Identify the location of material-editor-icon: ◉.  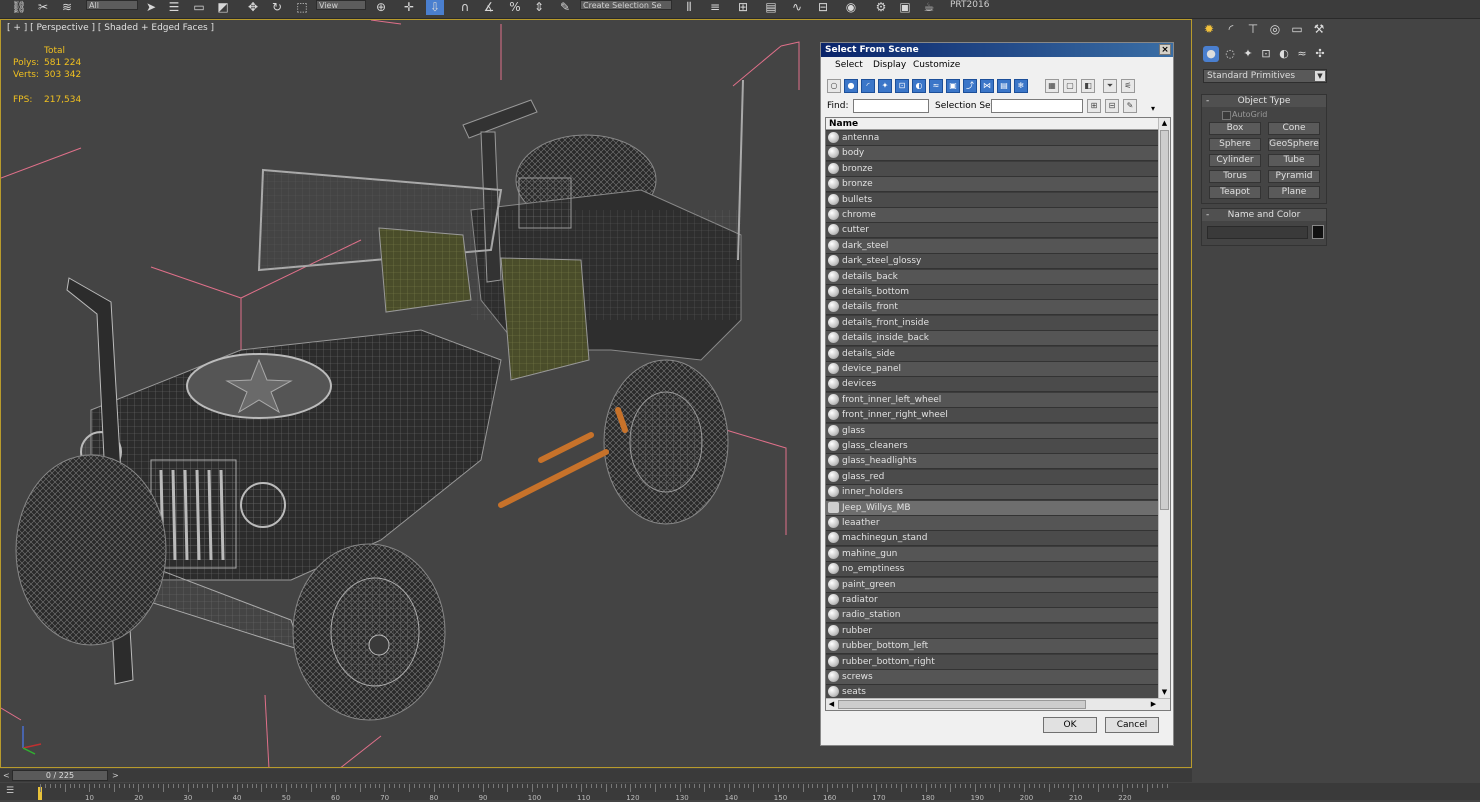
(851, 7).